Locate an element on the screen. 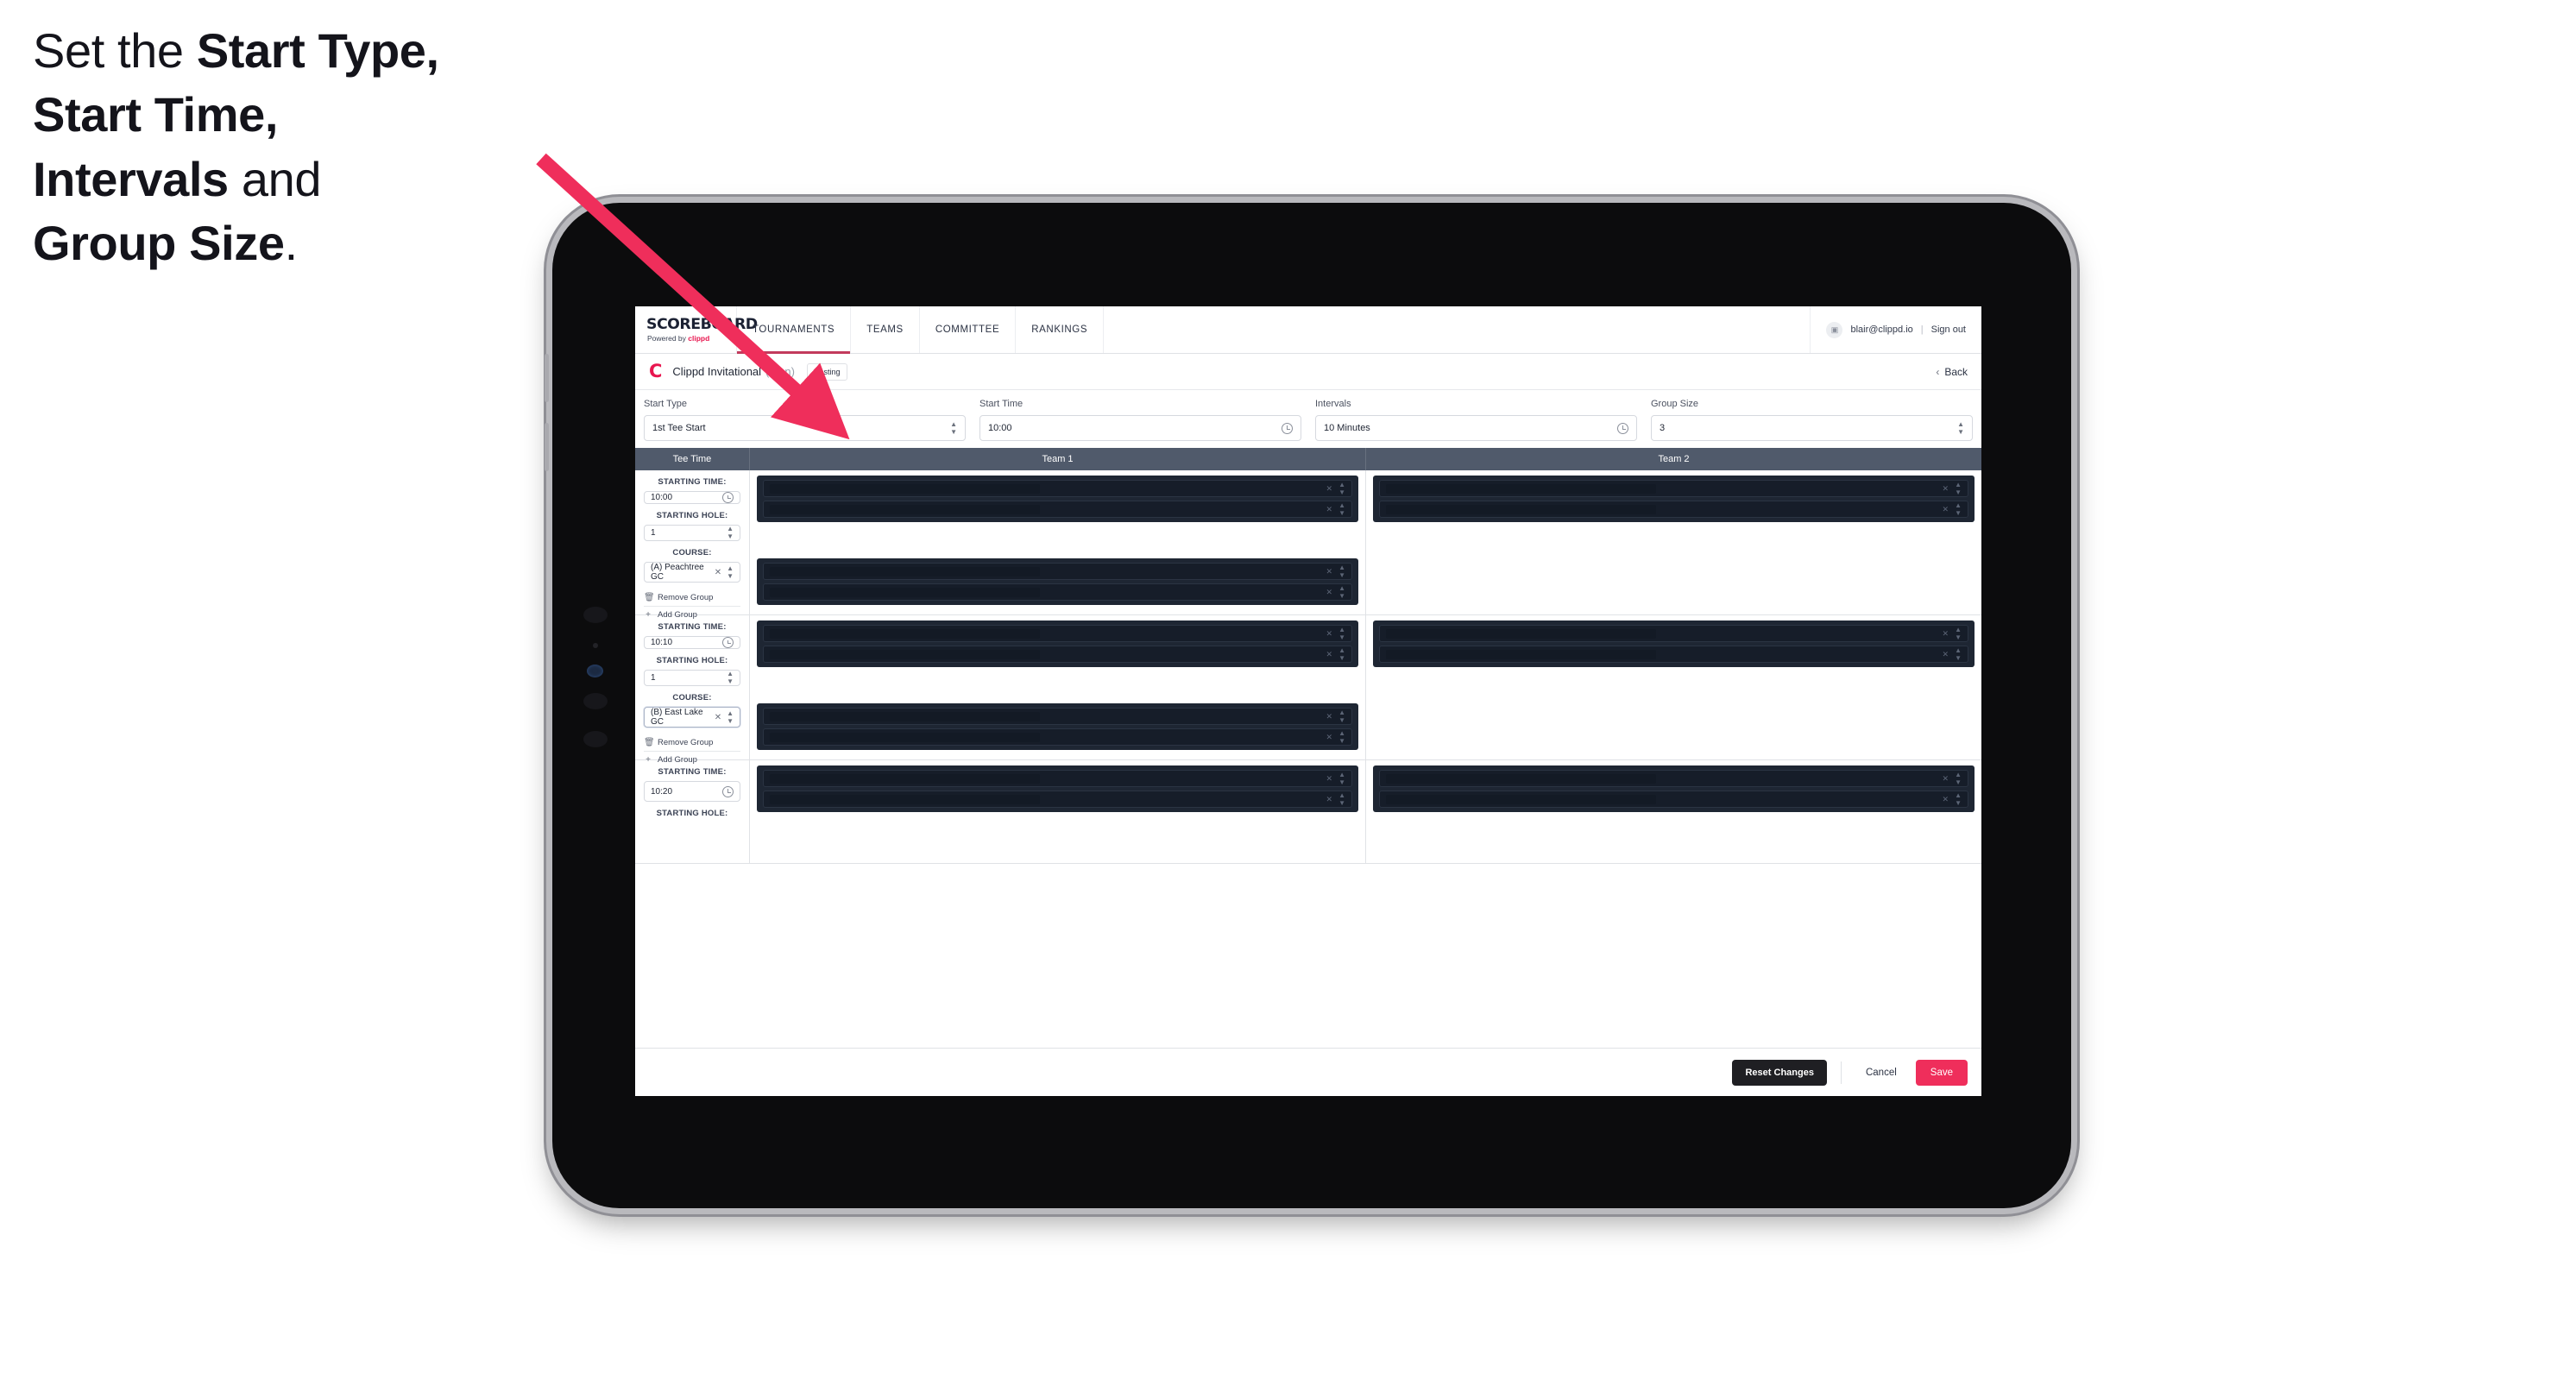 This screenshot has width=2576, height=1386. nav-tab-tournaments: TOURNAMENTS is located at coordinates (794, 330).